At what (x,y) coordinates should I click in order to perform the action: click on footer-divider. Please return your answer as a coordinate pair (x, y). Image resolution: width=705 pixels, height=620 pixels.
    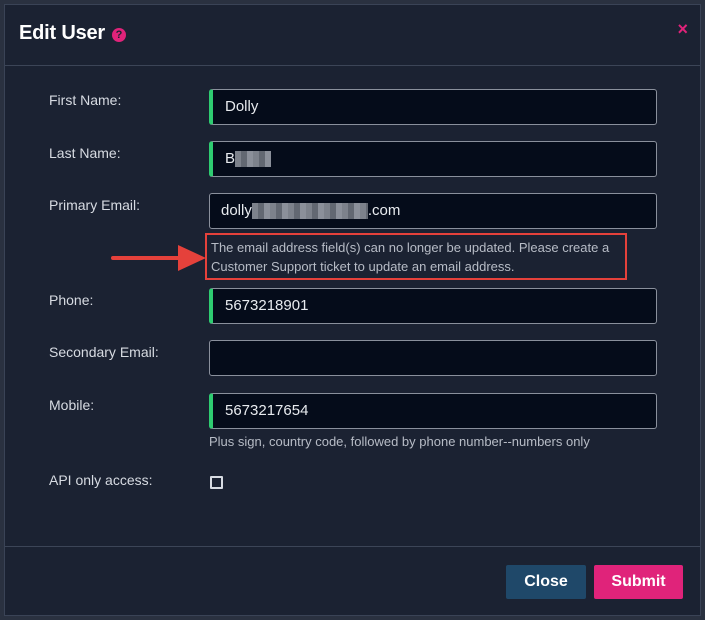
    Looking at the image, I should click on (352, 546).